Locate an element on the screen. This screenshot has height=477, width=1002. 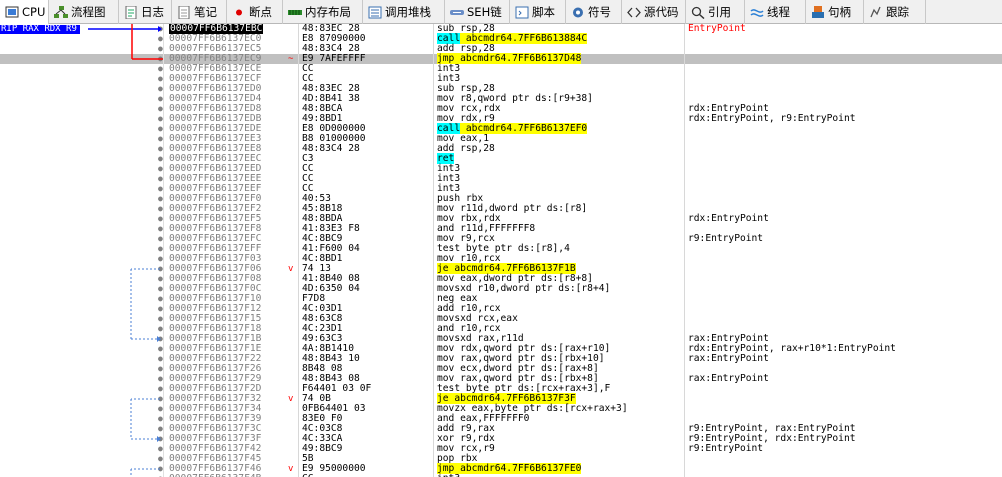
tab-cpu: CPU is located at coordinates (24, 12).